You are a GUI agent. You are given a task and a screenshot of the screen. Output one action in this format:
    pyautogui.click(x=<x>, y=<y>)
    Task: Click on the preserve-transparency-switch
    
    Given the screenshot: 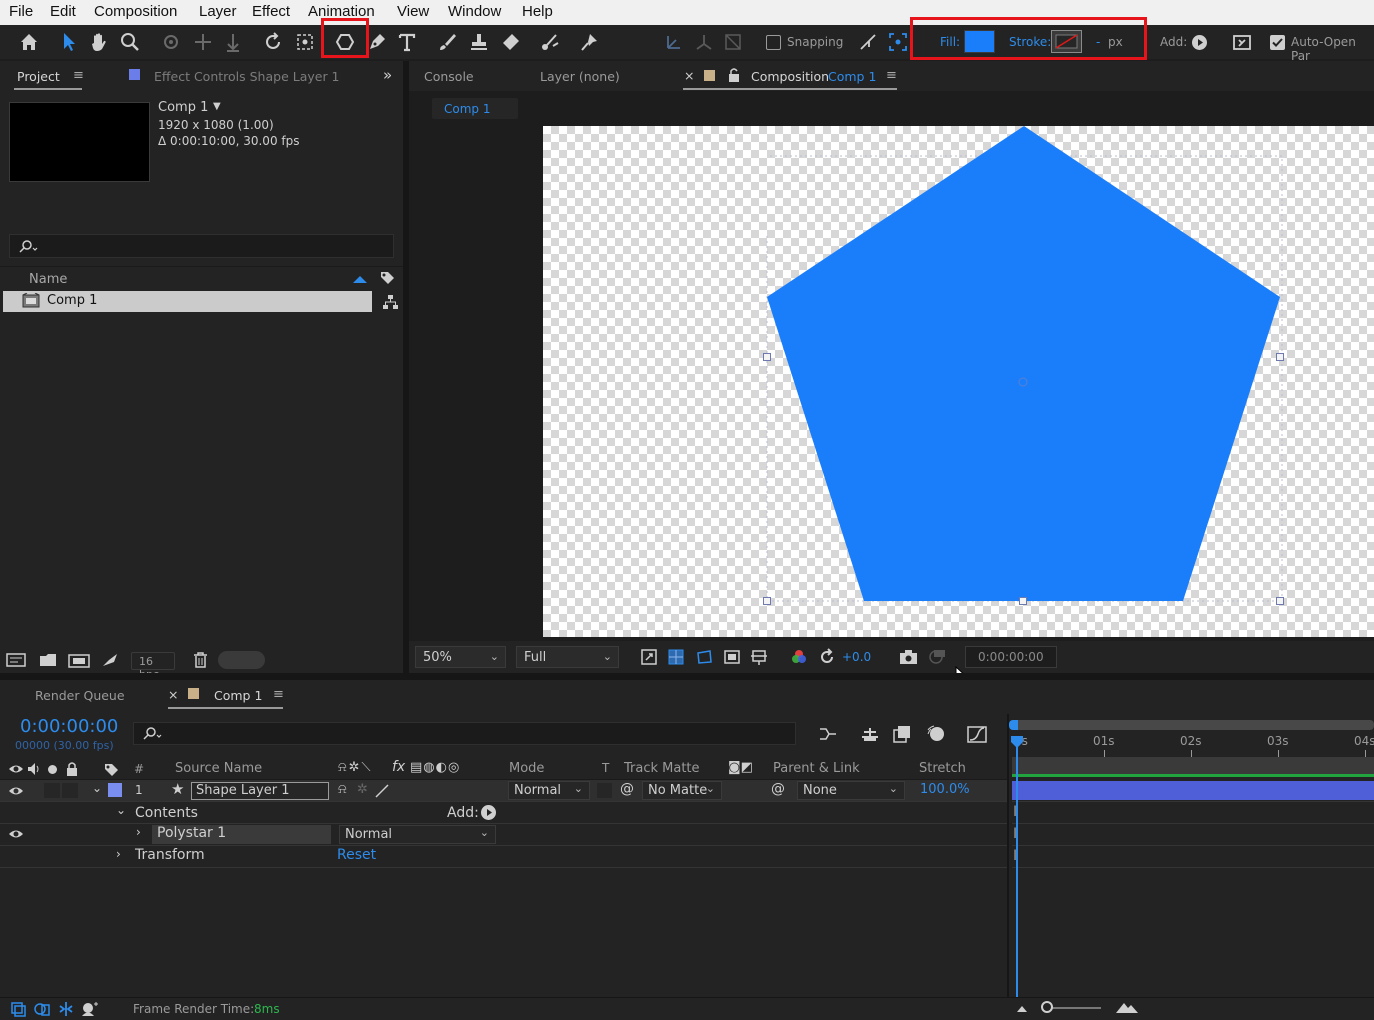 What is the action you would take?
    pyautogui.click(x=604, y=790)
    